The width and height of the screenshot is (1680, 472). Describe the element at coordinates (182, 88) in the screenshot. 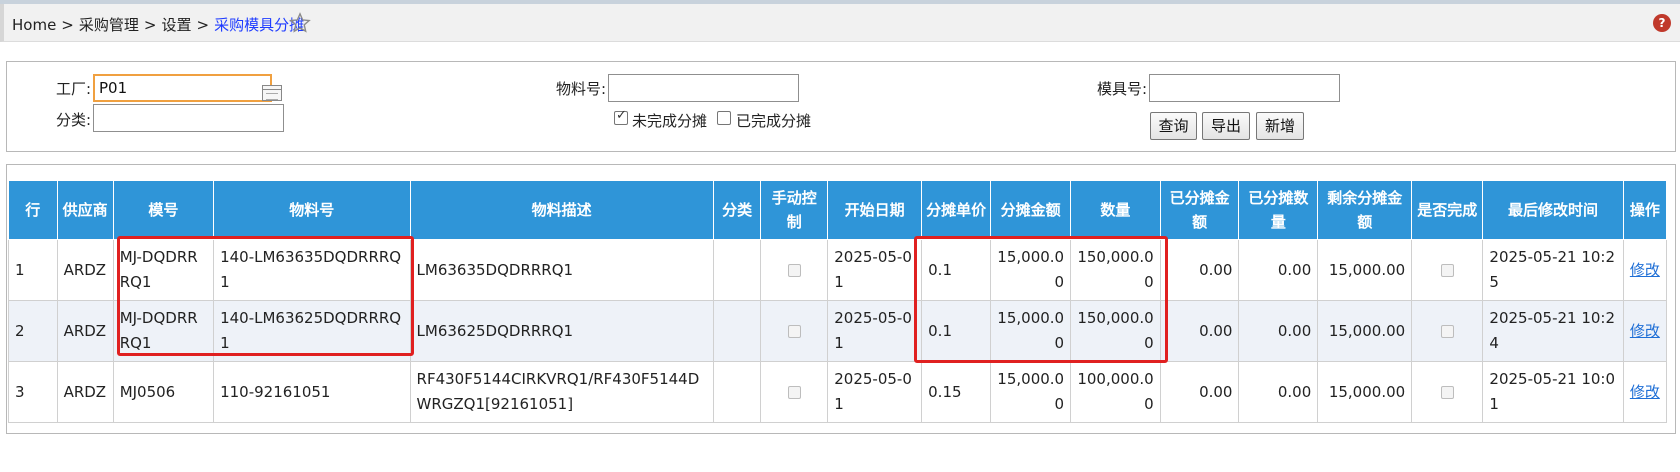

I see `factory-input` at that location.